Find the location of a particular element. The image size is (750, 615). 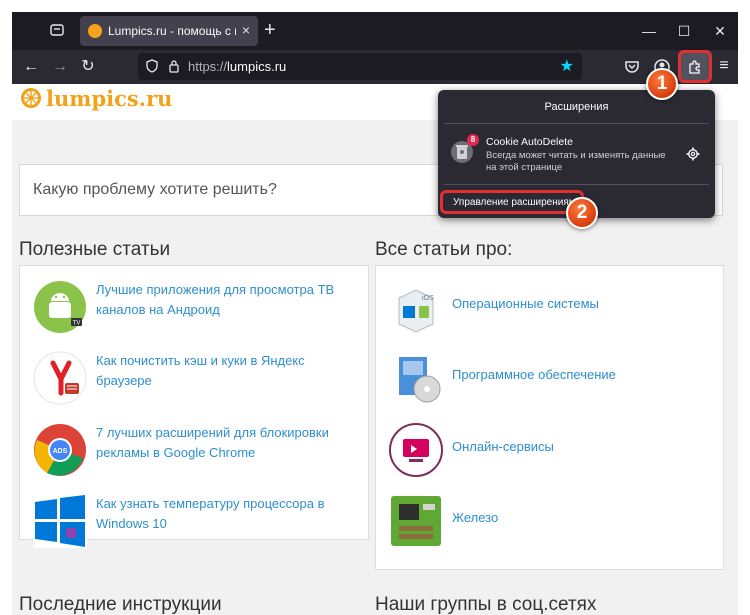

svg-text: ADS is located at coordinates (60, 451).